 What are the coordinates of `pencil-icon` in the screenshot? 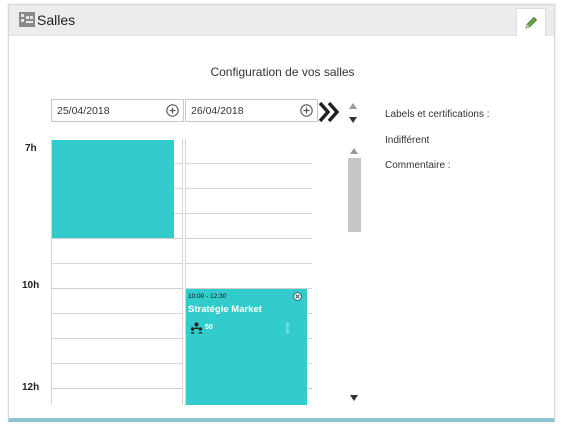 It's located at (531, 22).